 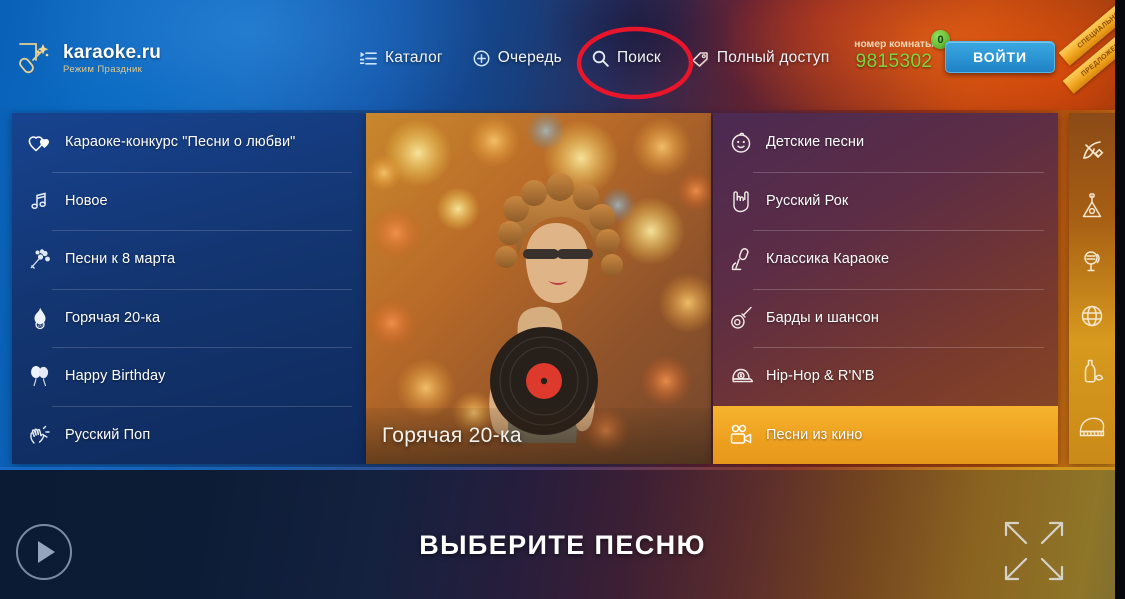 What do you see at coordinates (822, 317) in the screenshot?
I see `right-menu-item-bards-label: Барды и шансон` at bounding box center [822, 317].